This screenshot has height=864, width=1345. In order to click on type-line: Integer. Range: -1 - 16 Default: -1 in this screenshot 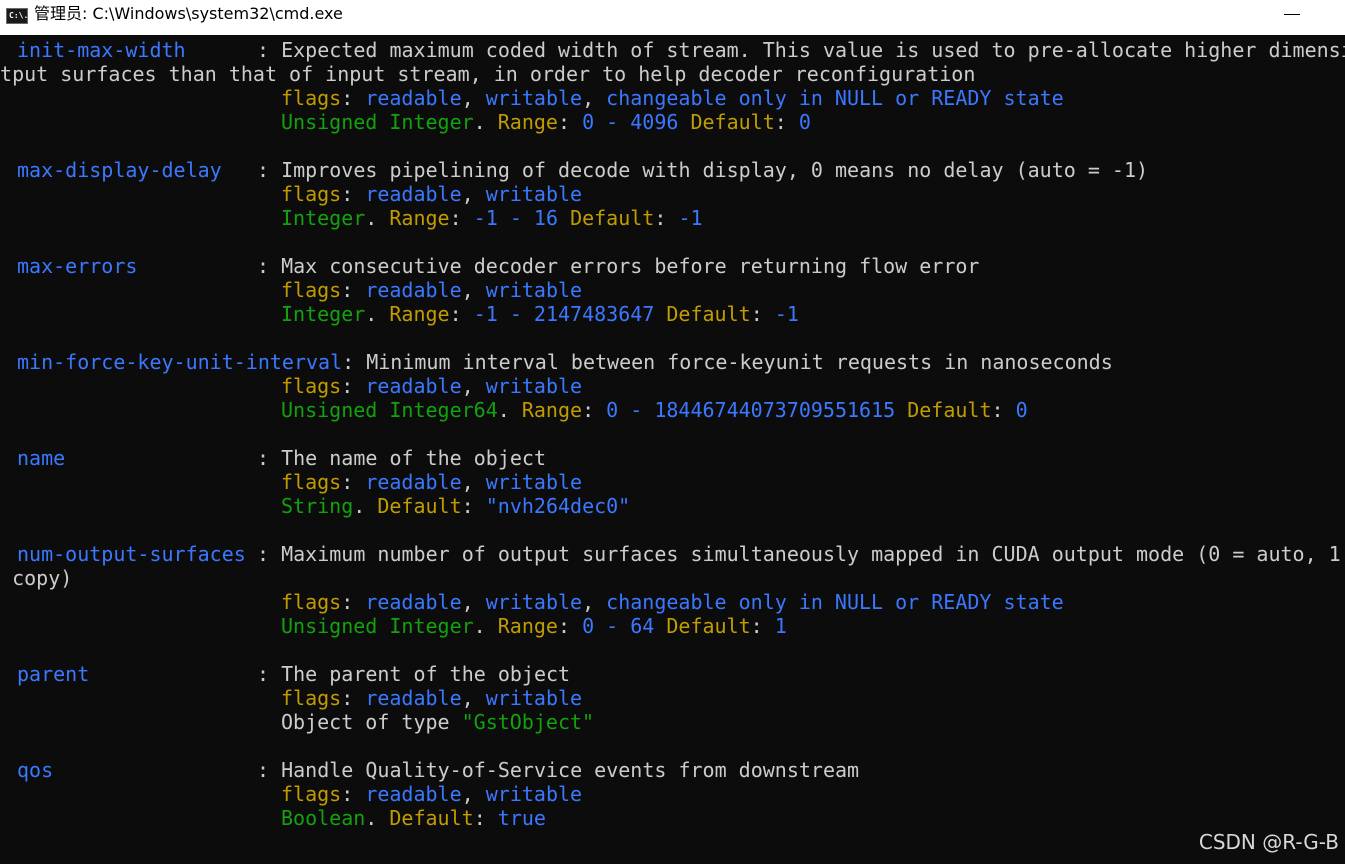, I will do `click(492, 218)`.